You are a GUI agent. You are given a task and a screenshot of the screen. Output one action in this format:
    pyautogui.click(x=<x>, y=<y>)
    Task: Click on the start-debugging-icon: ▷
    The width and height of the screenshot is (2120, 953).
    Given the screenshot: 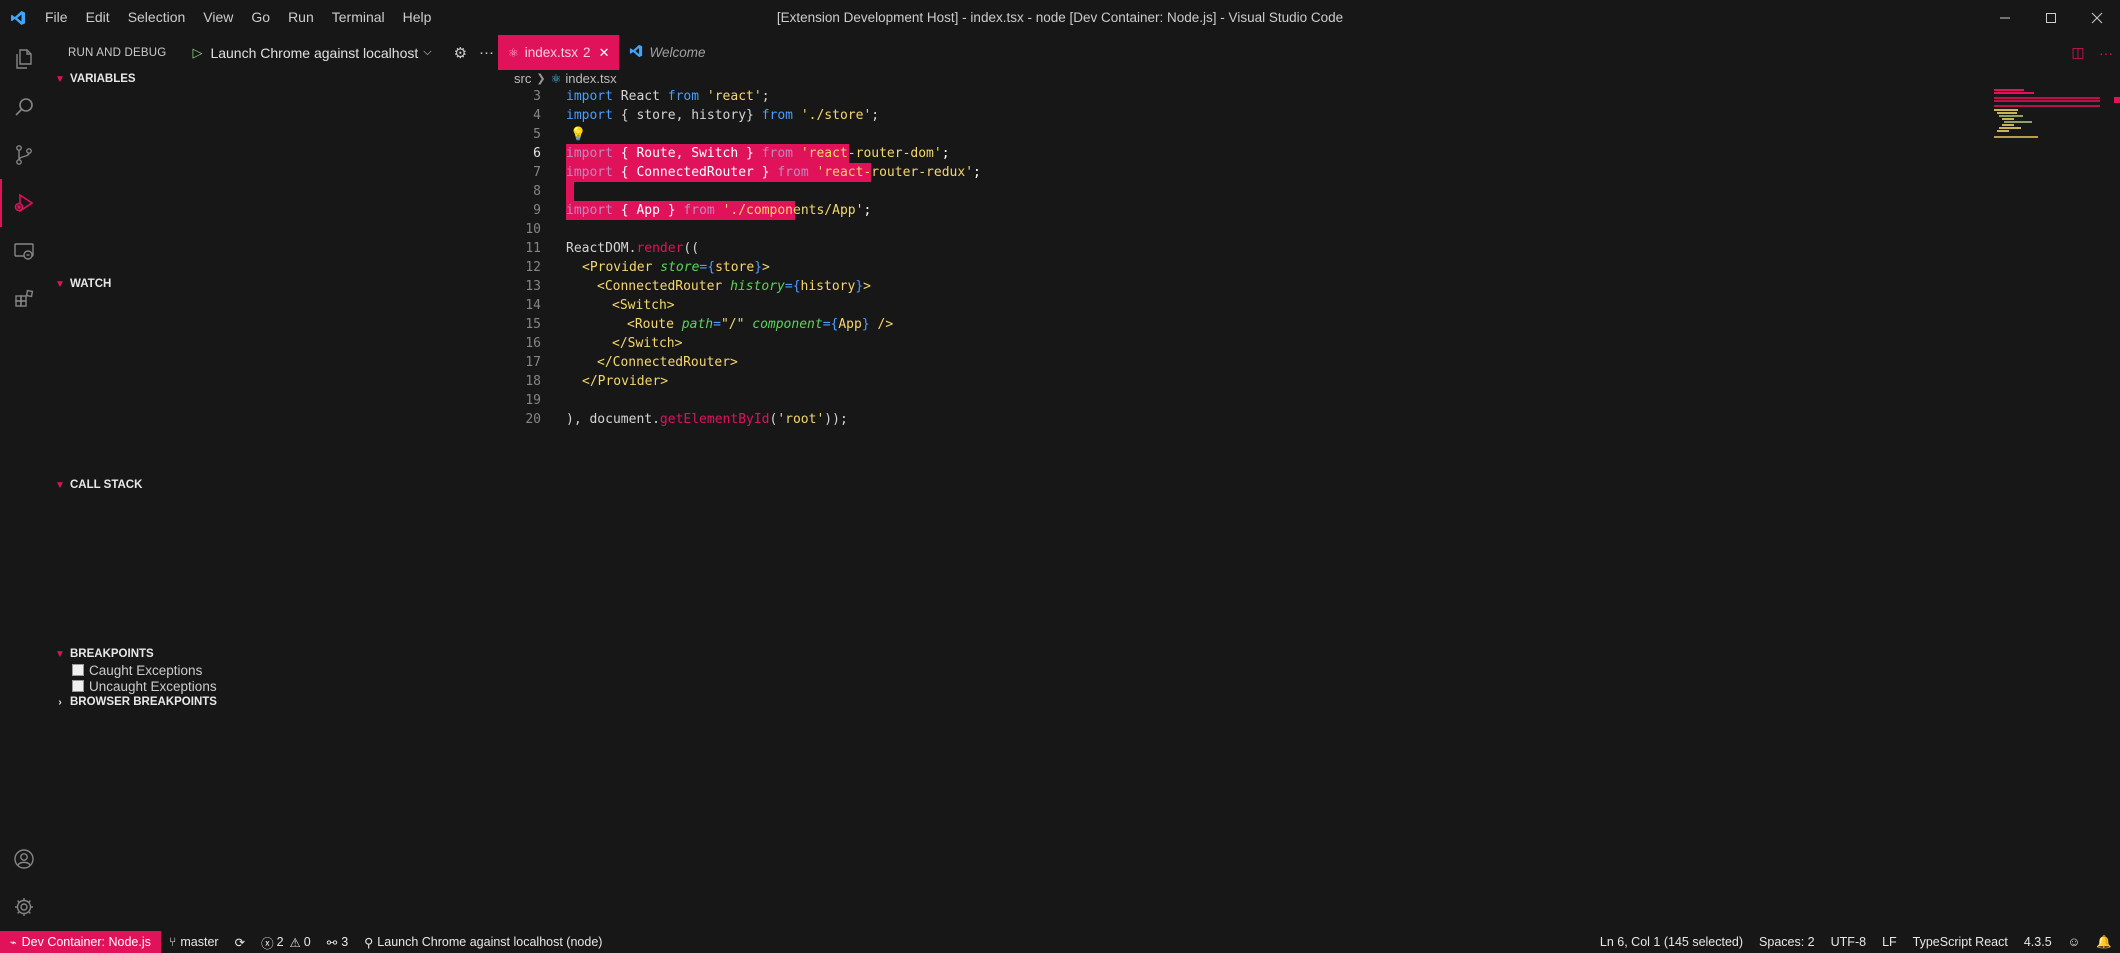 What is the action you would take?
    pyautogui.click(x=197, y=53)
    